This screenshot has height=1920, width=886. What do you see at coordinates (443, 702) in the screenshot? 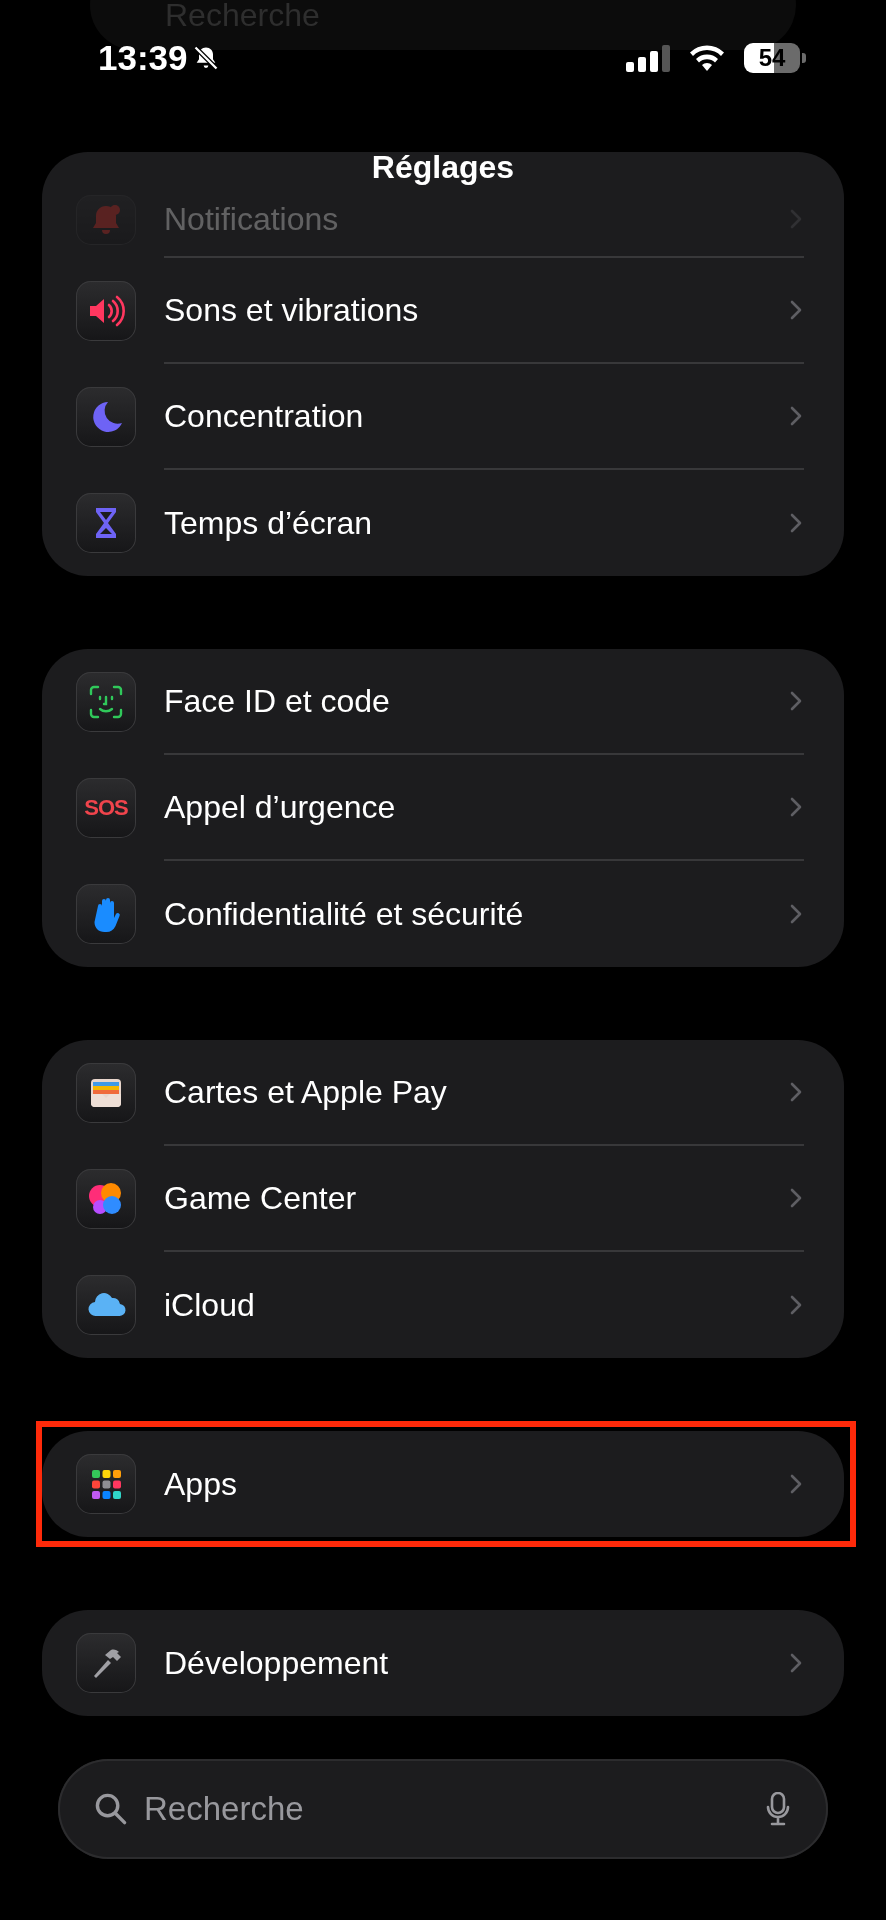
I see `settings-row: Face ID et code` at bounding box center [443, 702].